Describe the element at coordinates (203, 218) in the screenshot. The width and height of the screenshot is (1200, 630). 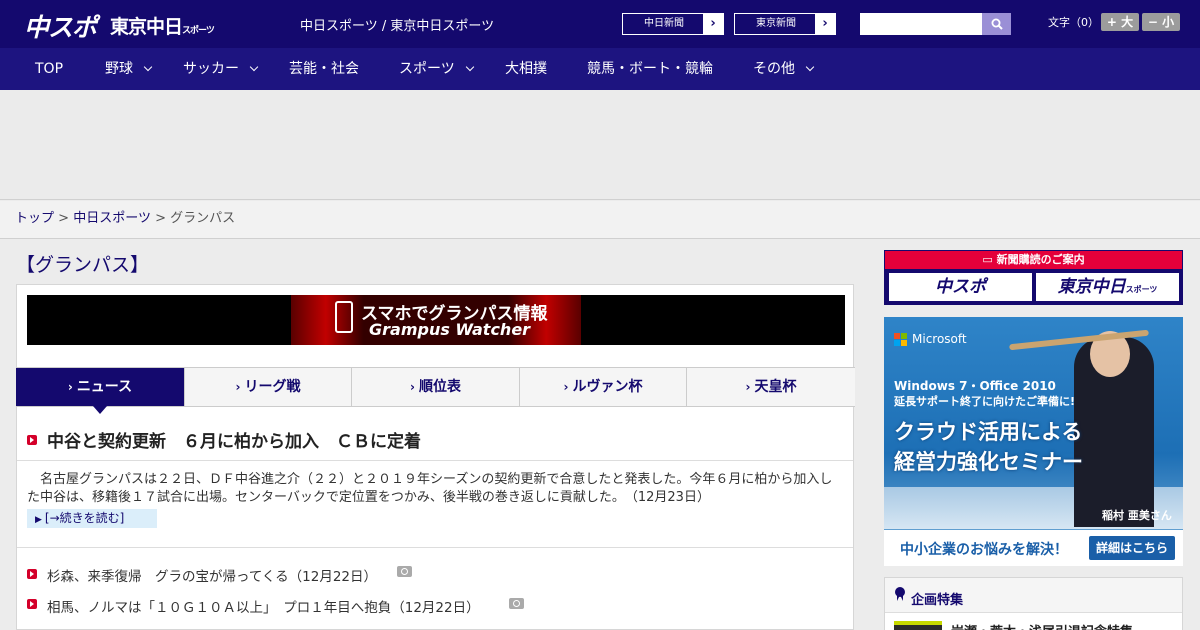
I see `breadcrumb-current: グランパス` at that location.